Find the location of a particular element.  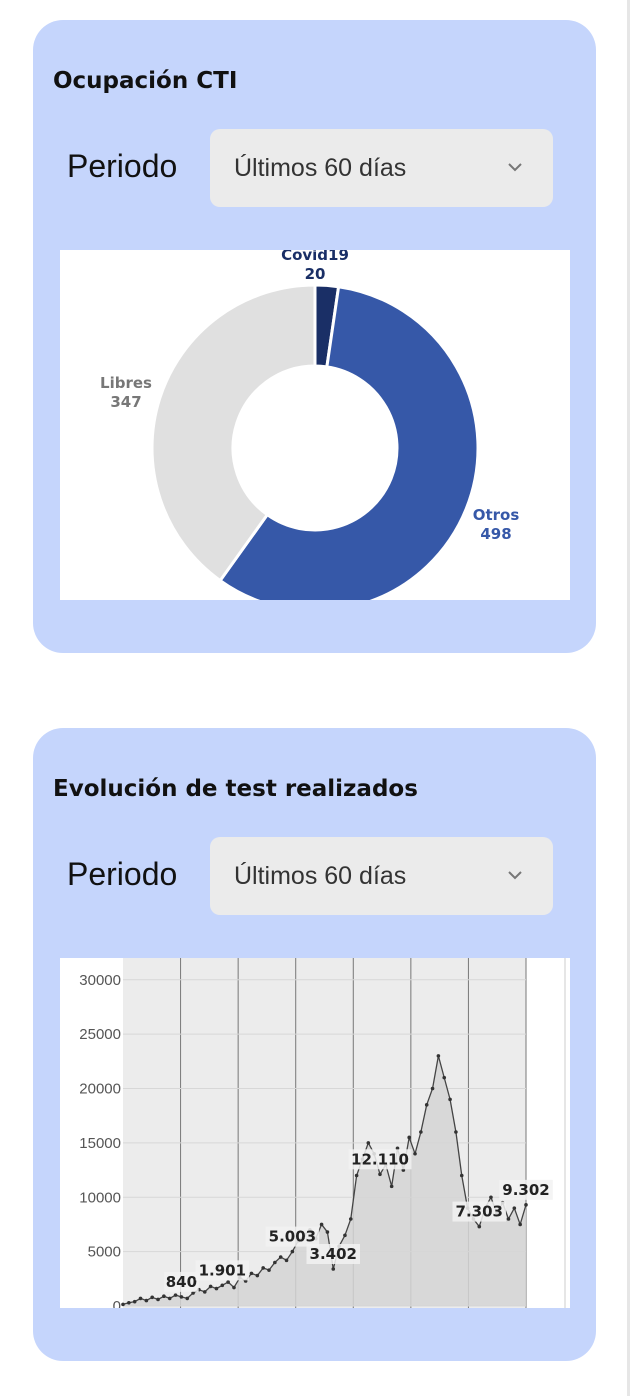

tests-period-value: Últimos 60 días is located at coordinates (320, 876).